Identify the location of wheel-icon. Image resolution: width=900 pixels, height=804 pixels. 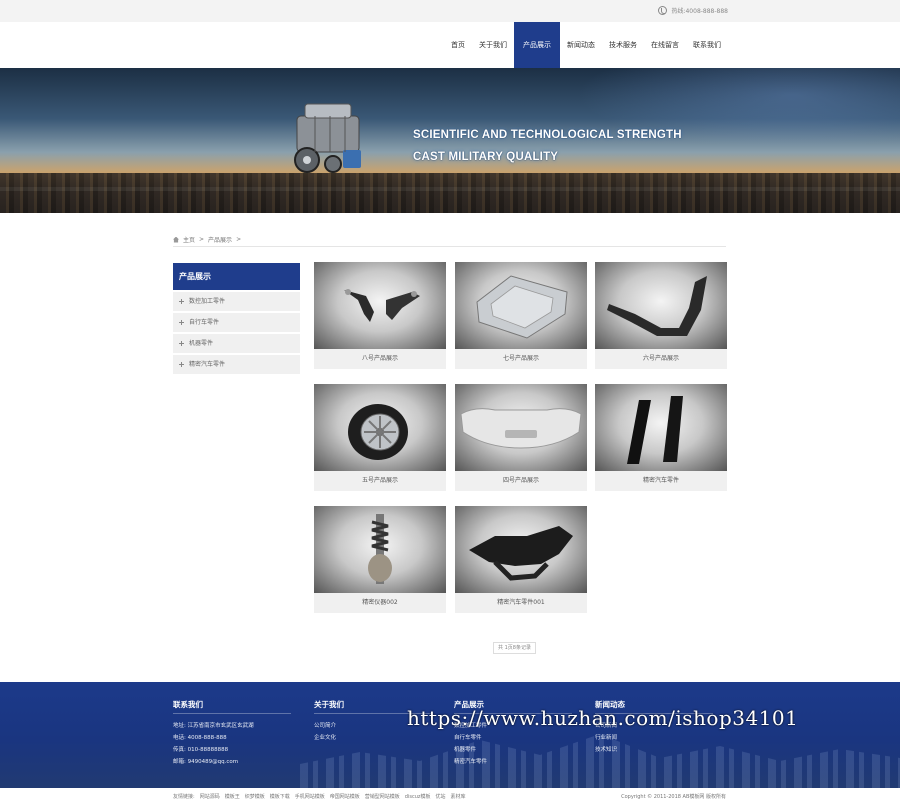
(378, 432).